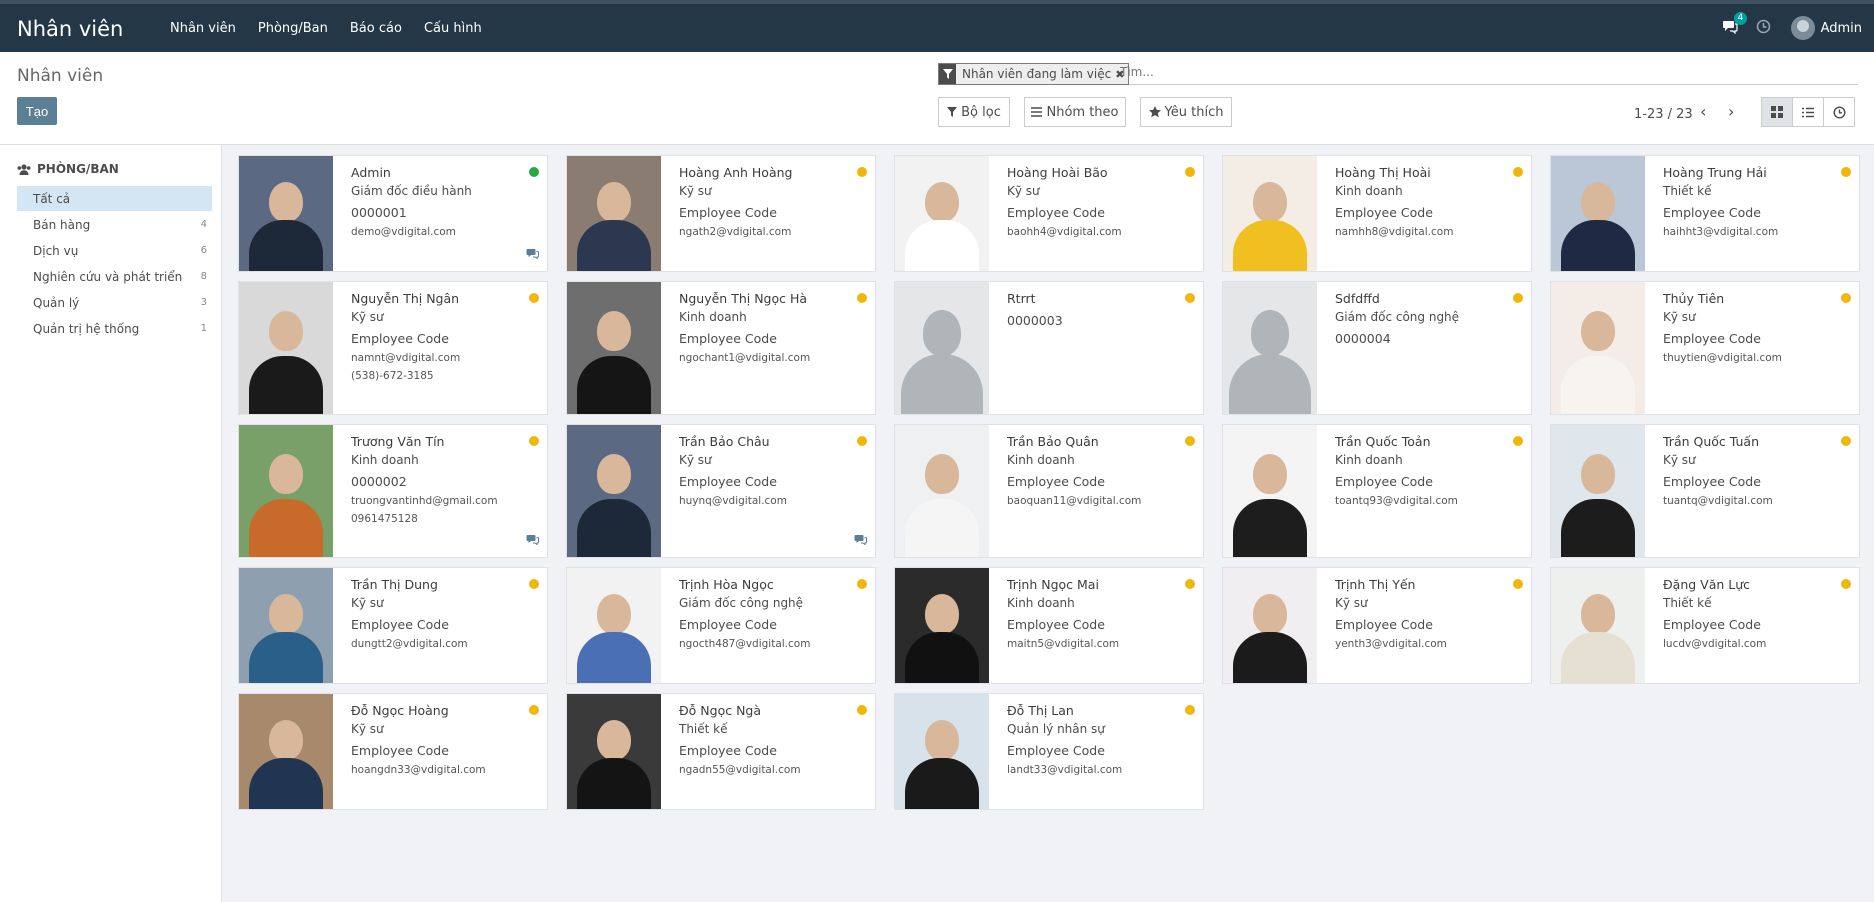  I want to click on employee-email: maitn5@vdigital.com, so click(1101, 644).